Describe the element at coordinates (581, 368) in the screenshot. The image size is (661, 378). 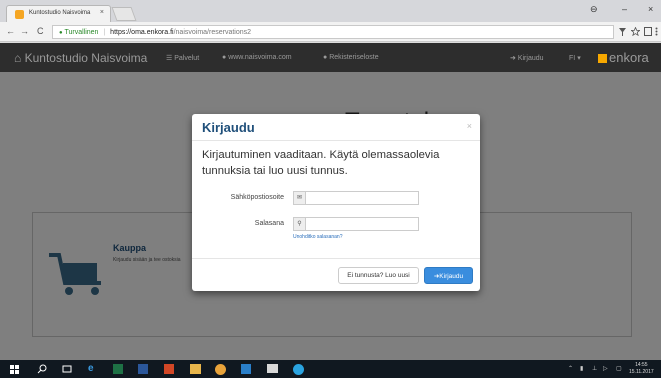
I see `battery-icon: ▮` at that location.